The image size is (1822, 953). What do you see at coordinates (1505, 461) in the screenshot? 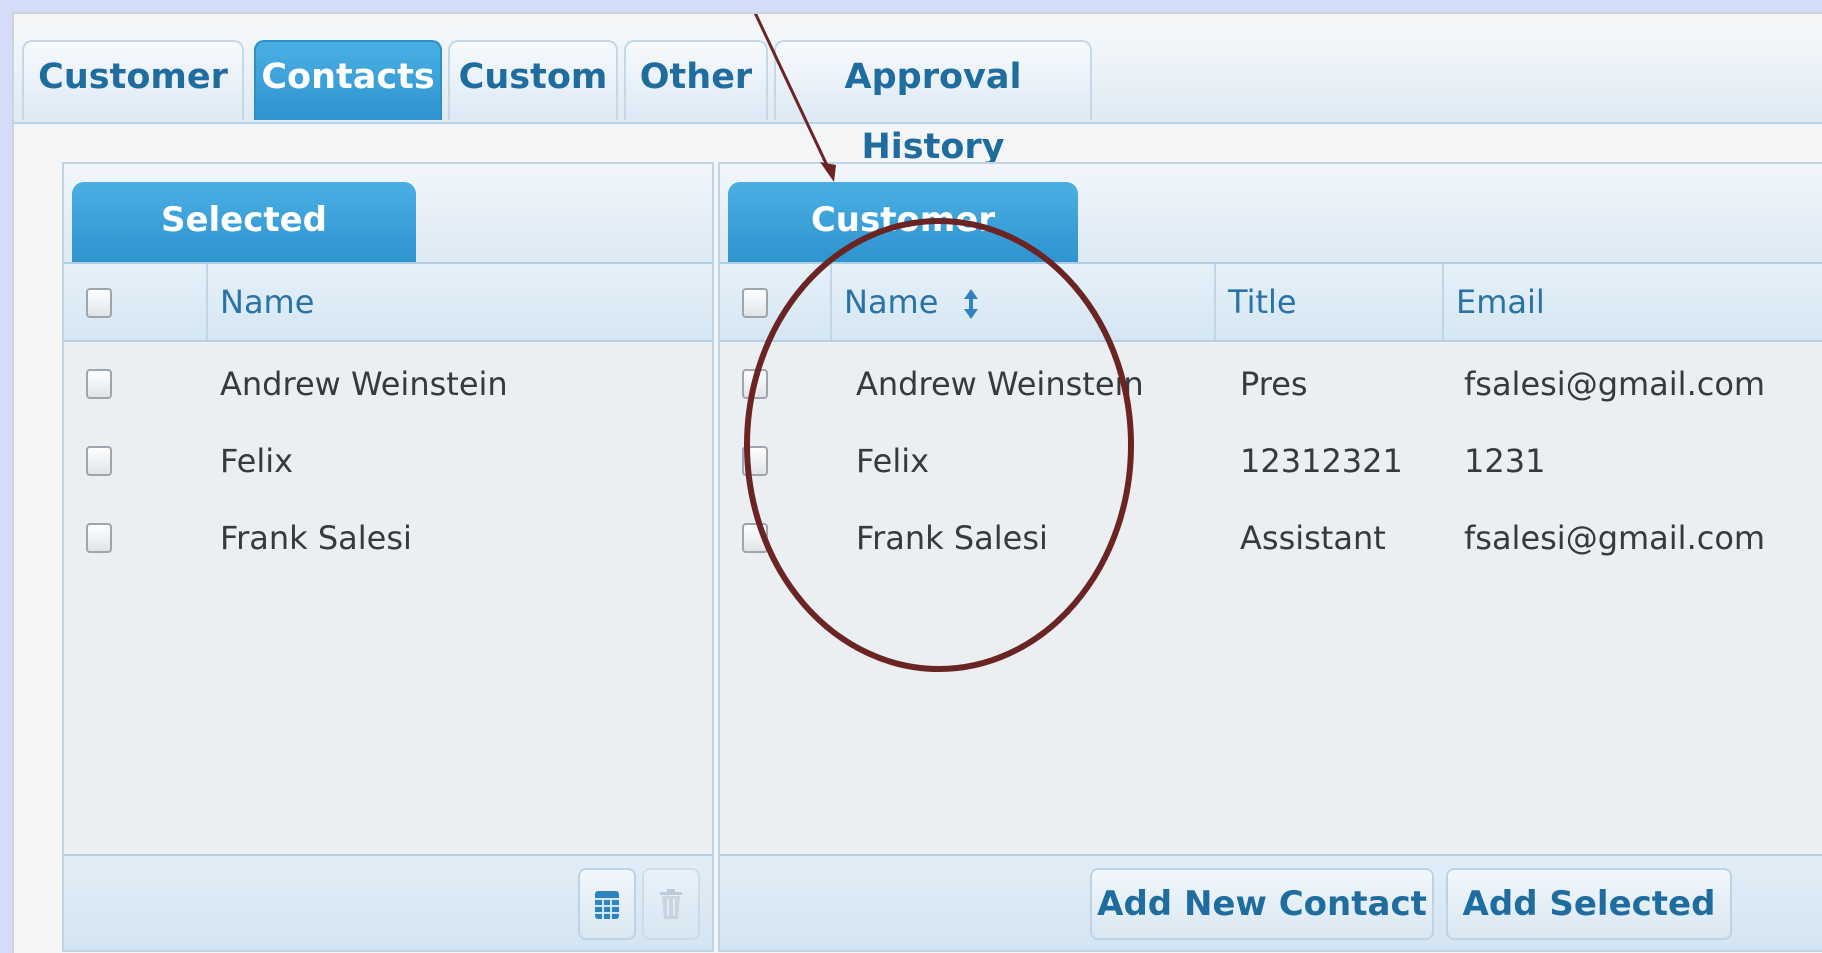
I see `contact-email: 1231` at bounding box center [1505, 461].